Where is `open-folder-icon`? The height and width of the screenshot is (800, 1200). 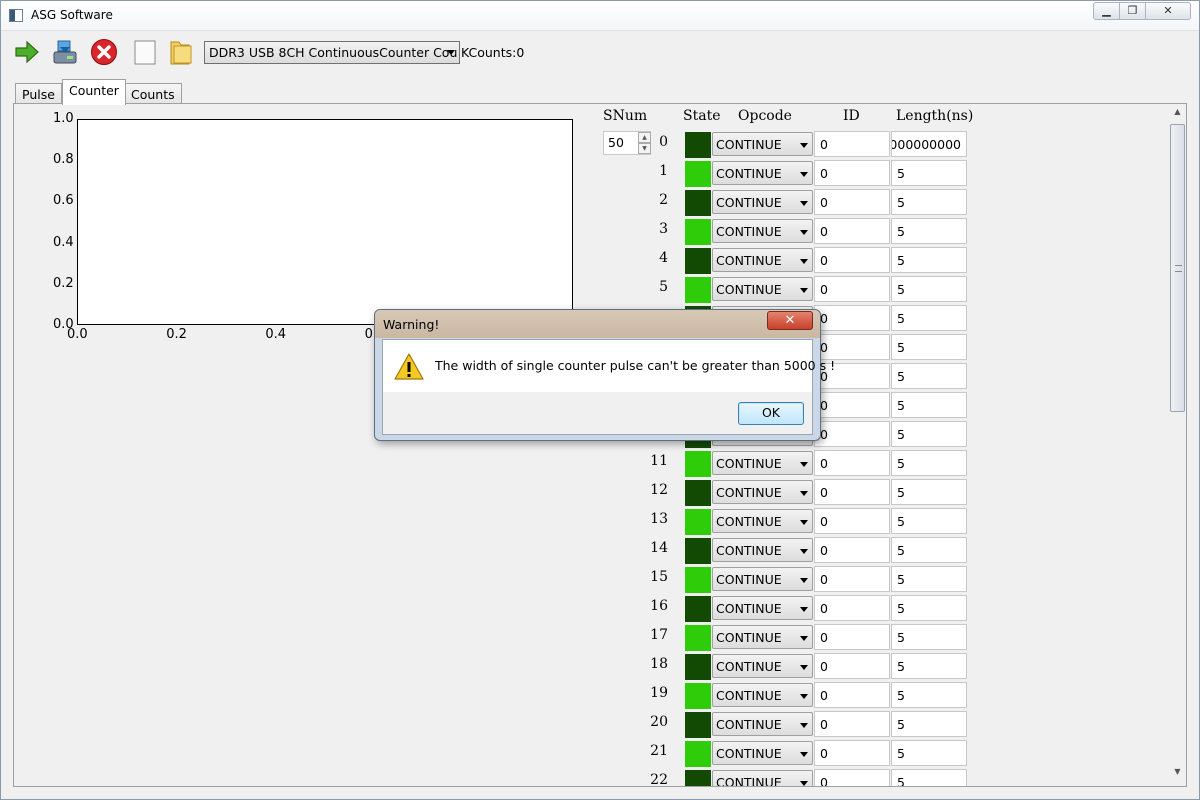 open-folder-icon is located at coordinates (181, 52).